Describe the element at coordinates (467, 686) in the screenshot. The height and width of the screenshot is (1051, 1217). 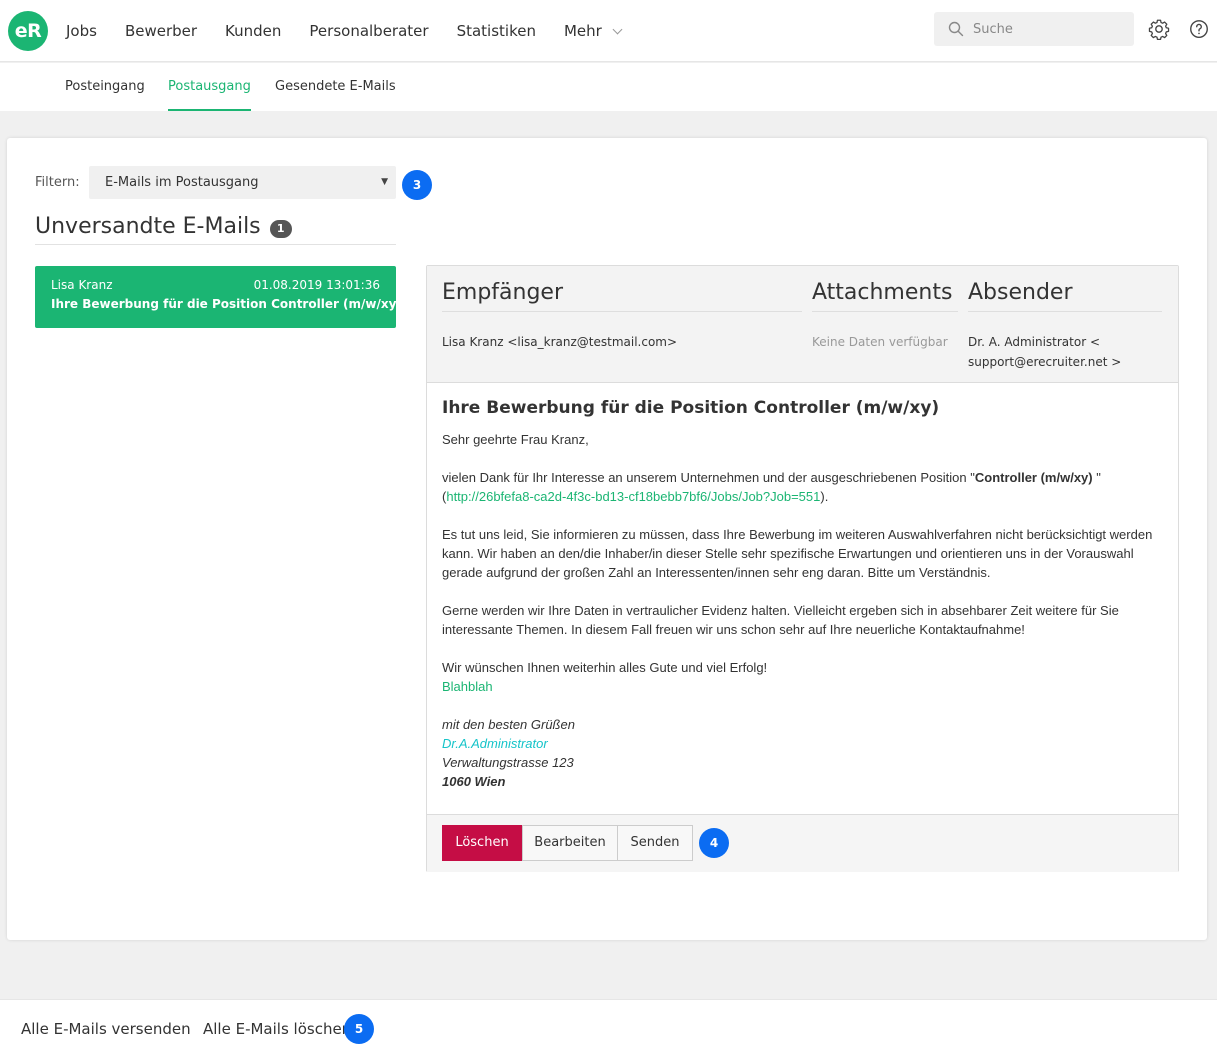
I see `p4-green-text: Blahblah` at that location.